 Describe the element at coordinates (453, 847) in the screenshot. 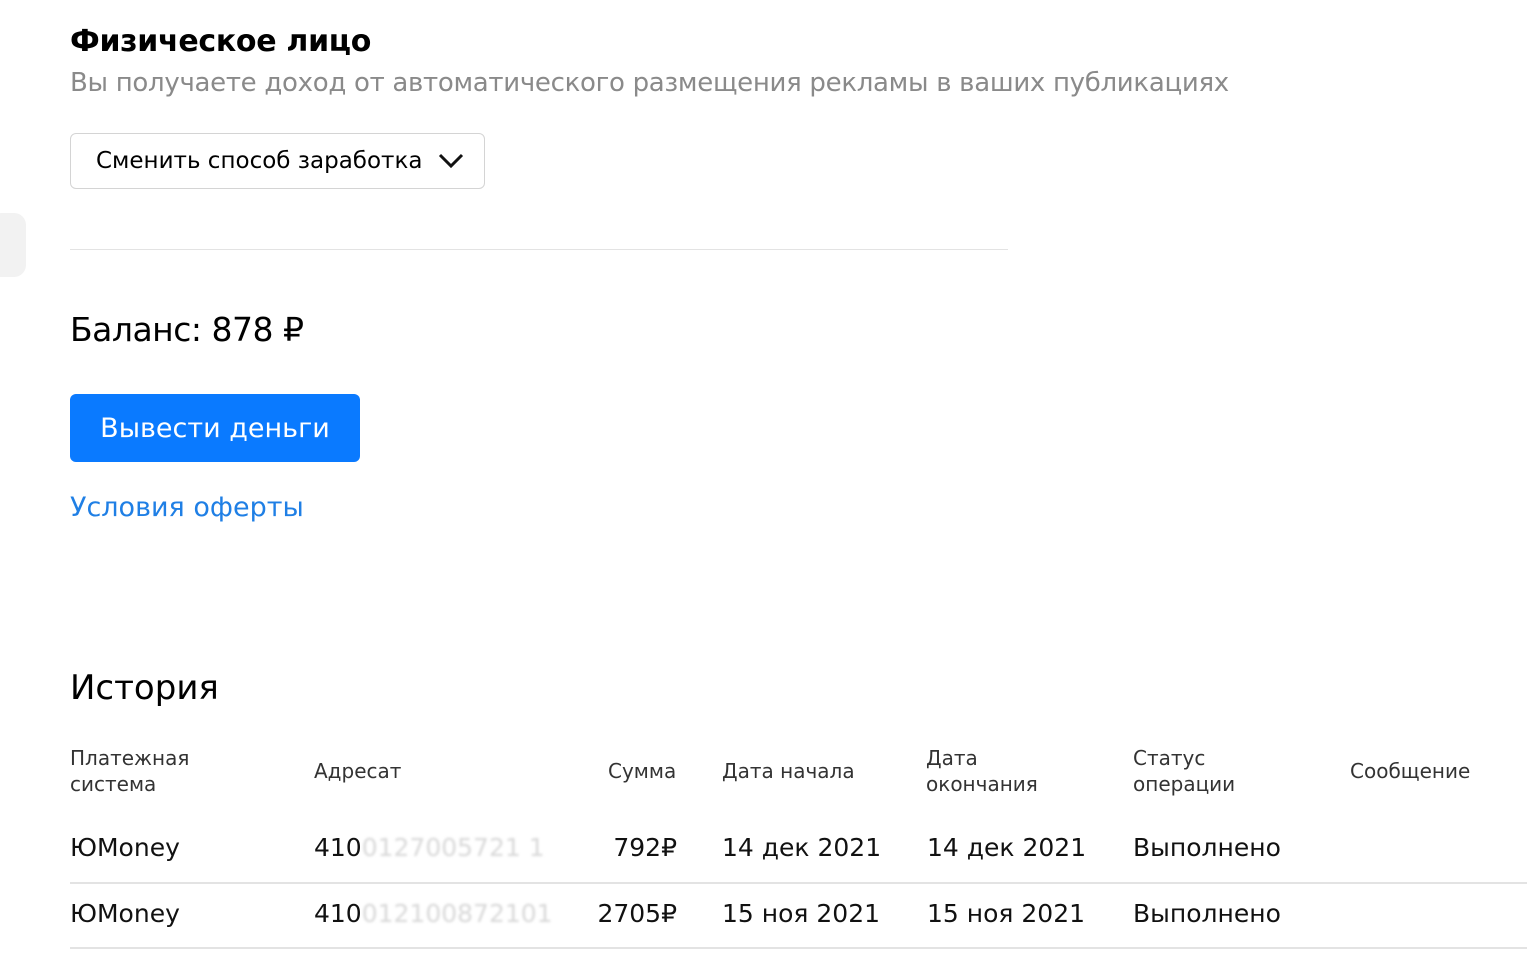

I see `recipient-hidden: 0127005721 1` at that location.